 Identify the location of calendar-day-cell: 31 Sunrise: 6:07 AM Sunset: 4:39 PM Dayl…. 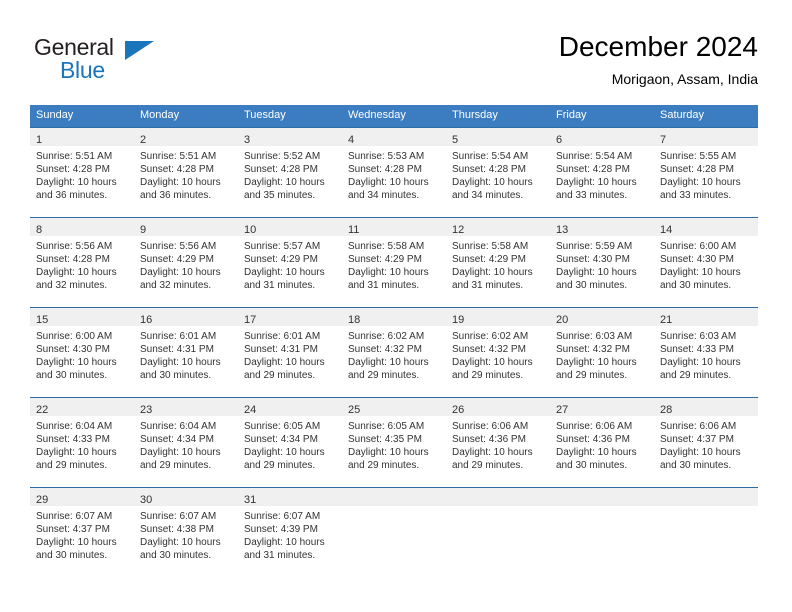
(290, 532).